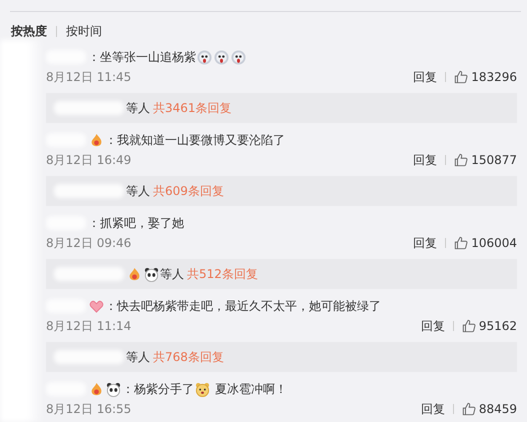 The height and width of the screenshot is (422, 527). I want to click on like-button: 183296, so click(485, 77).